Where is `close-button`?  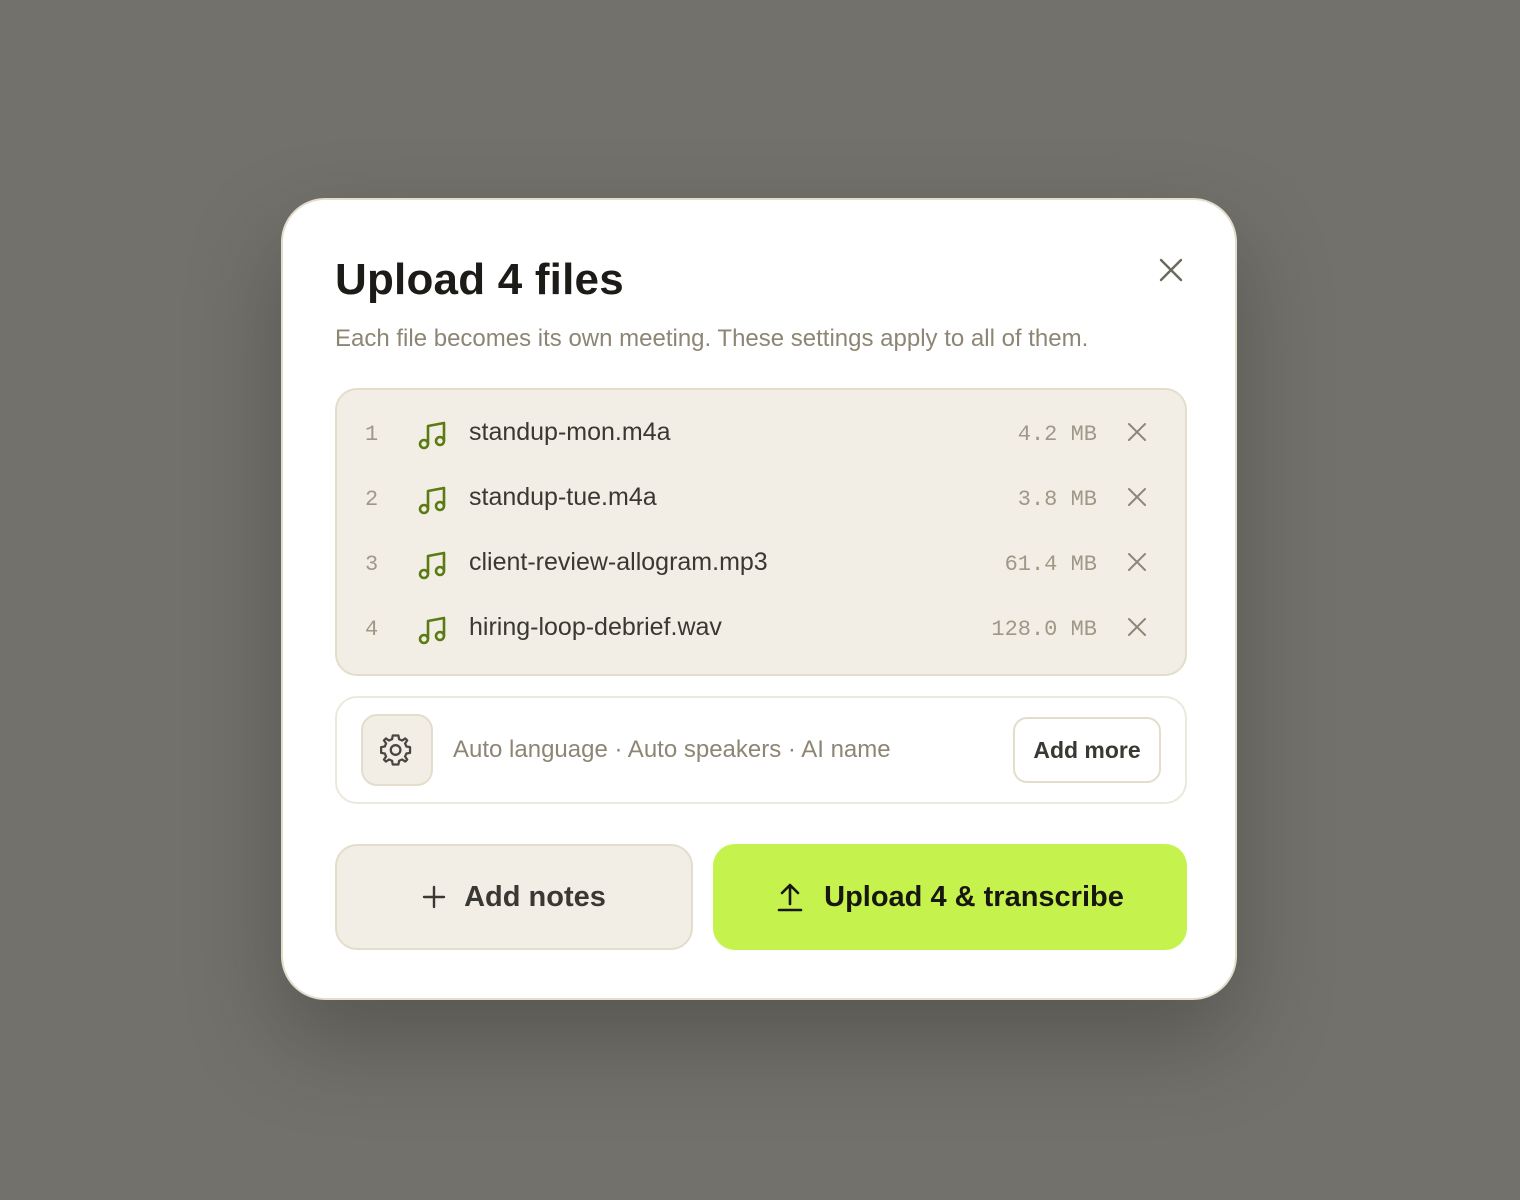
close-button is located at coordinates (1171, 270).